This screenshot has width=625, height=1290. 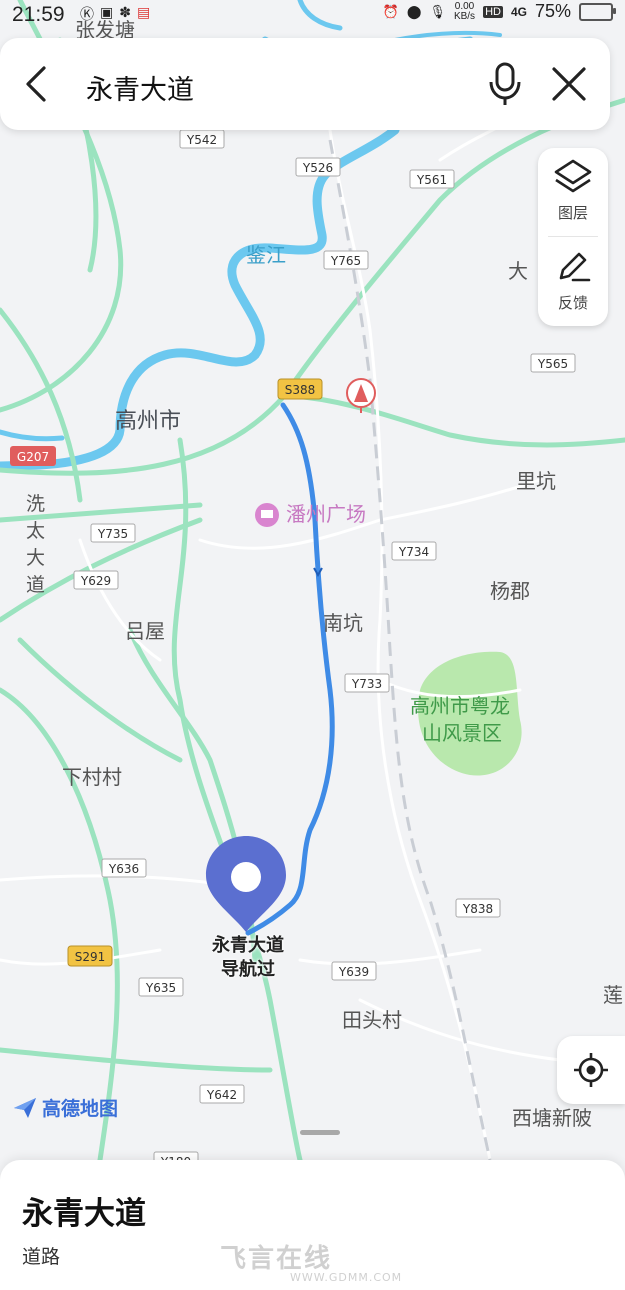 I want to click on status-bar: 21:59 Ⓚ ▣ ✽ ▤ ⏰ ⬤ 🎙 0.00 KB/s HD 4G 75%, so click(x=312, y=14).